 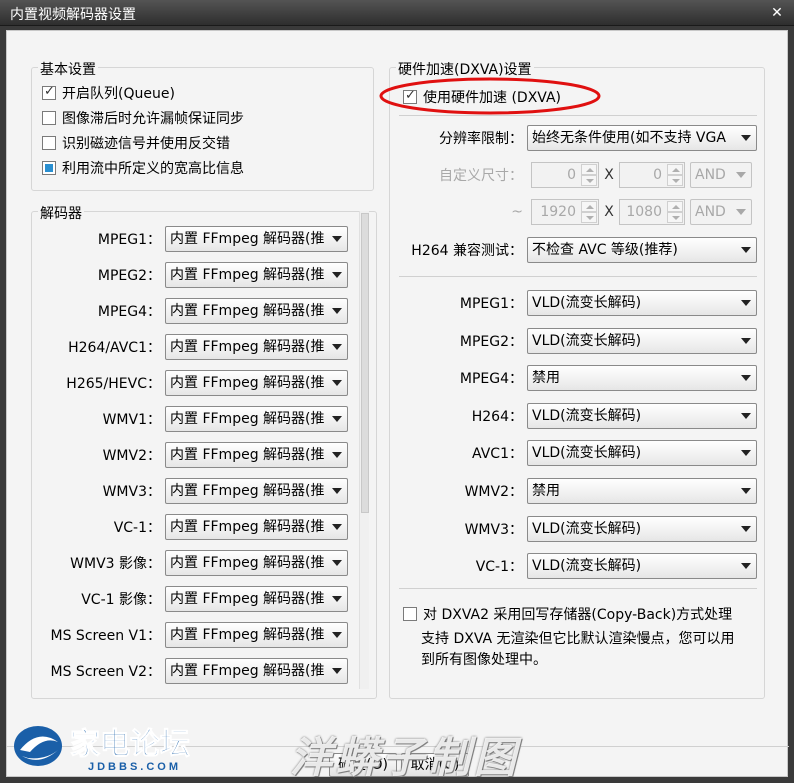 I want to click on max-height-spinner: 1080, so click(x=652, y=212).